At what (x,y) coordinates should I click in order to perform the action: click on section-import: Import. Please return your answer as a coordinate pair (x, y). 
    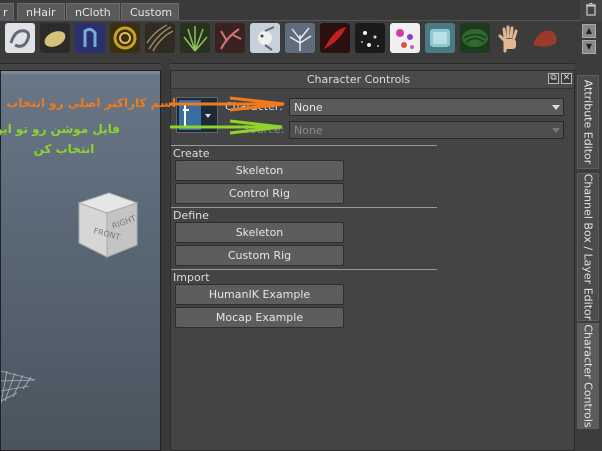
    Looking at the image, I should click on (191, 277).